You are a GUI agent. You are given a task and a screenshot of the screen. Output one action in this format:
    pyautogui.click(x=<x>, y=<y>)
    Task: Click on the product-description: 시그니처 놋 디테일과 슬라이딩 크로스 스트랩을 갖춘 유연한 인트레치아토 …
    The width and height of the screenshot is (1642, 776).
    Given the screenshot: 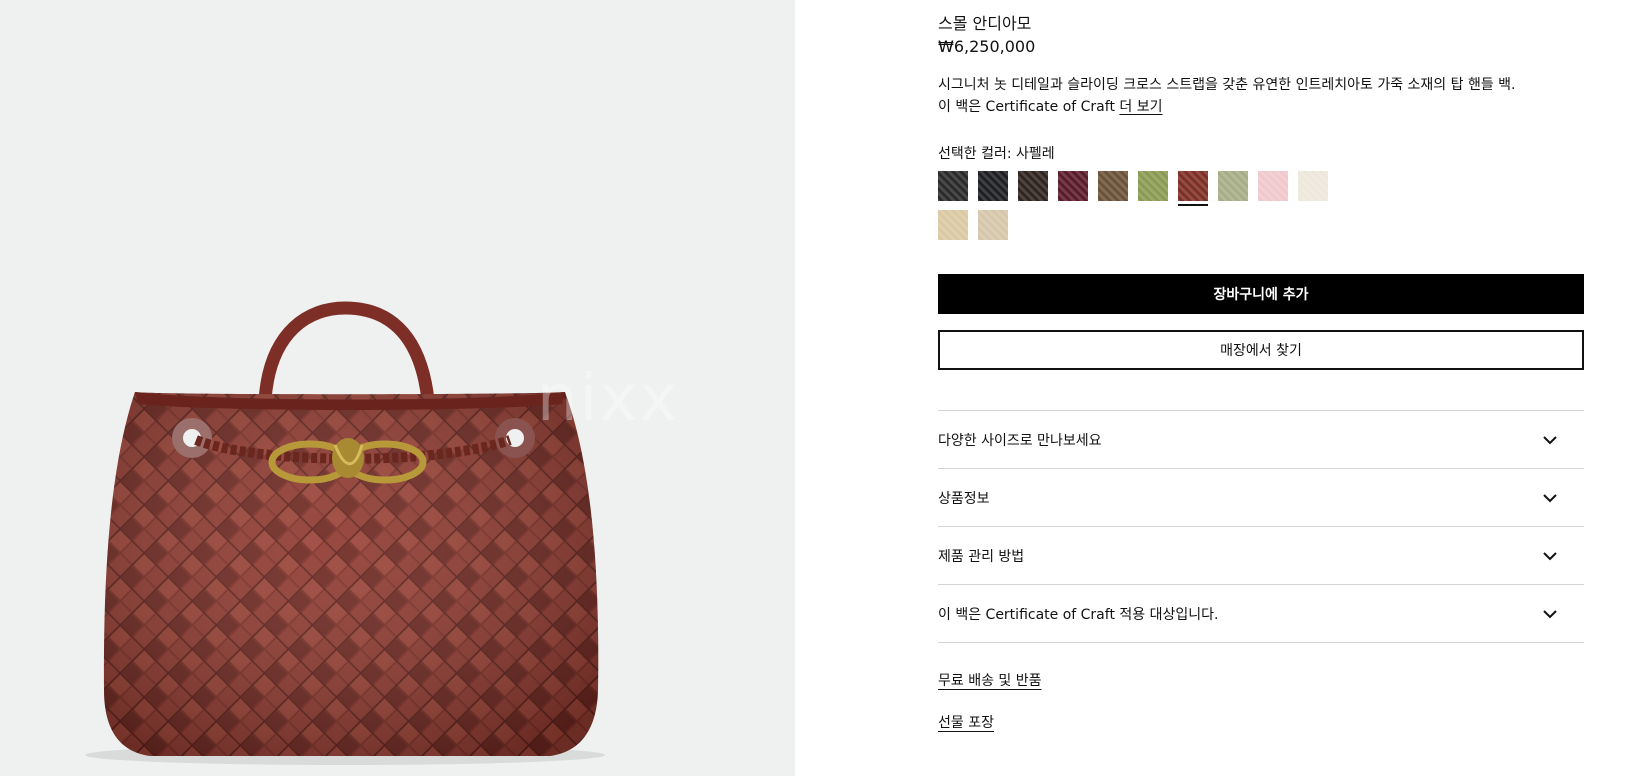 What is the action you would take?
    pyautogui.click(x=1248, y=96)
    